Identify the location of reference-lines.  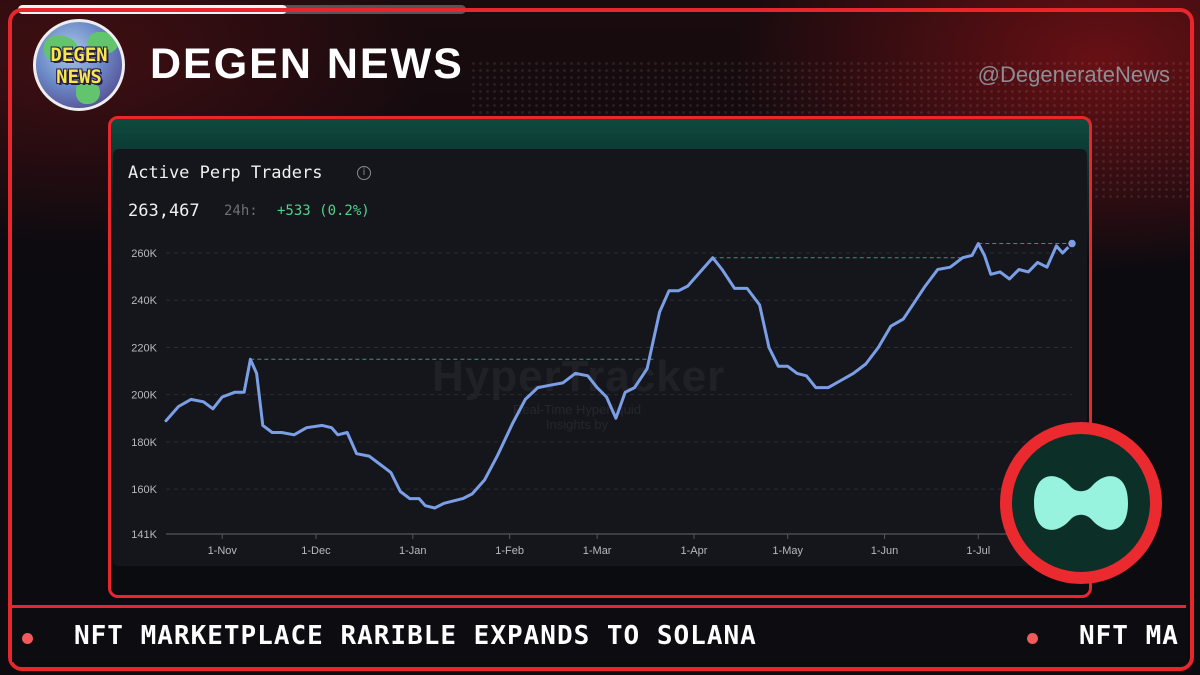
(661, 301).